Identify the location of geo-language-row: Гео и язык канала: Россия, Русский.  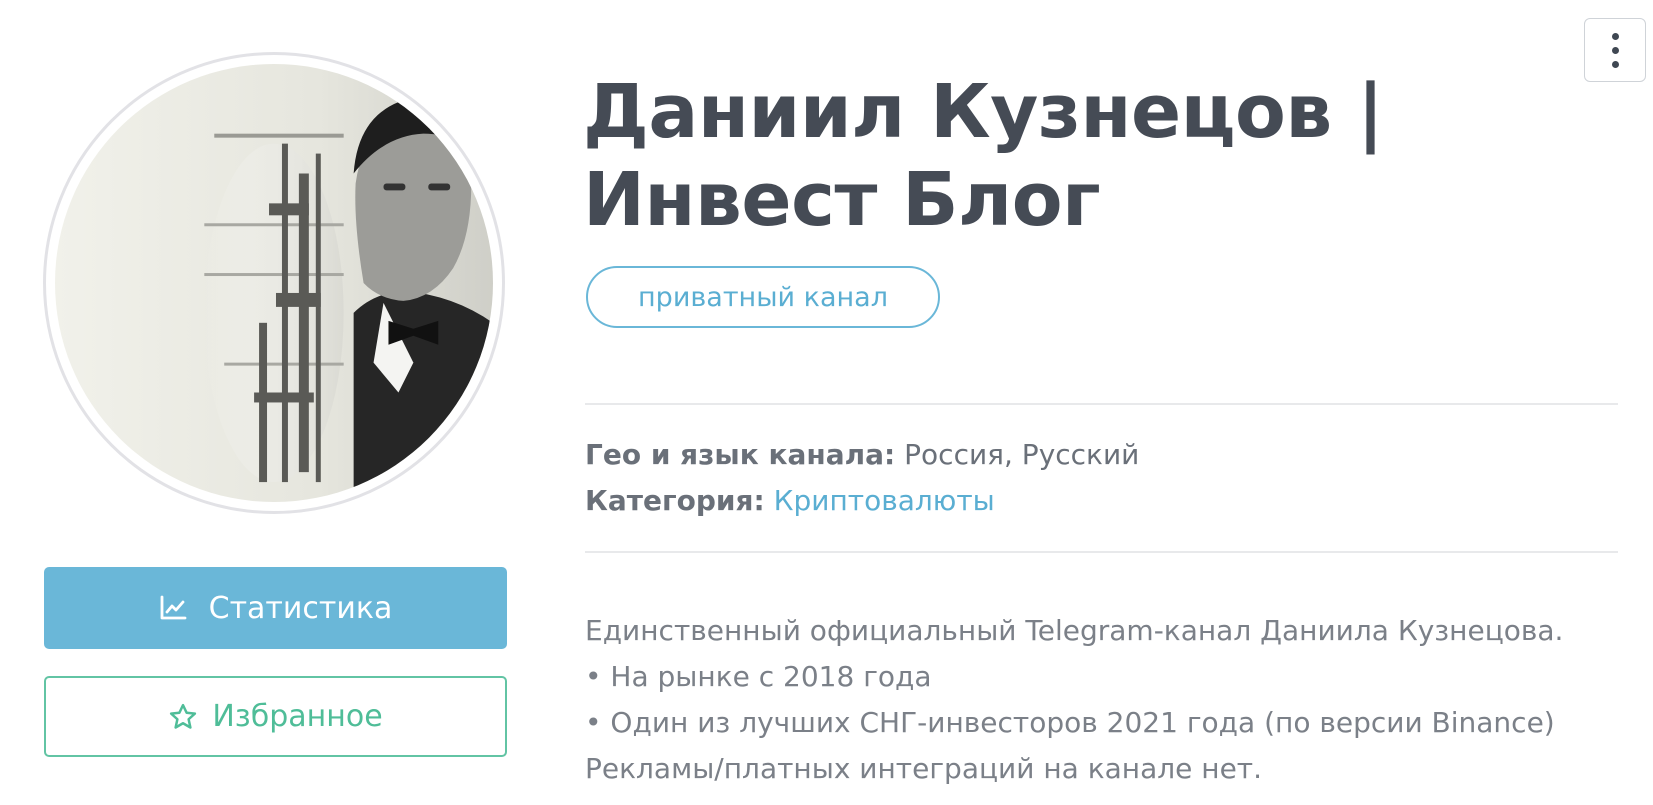
(862, 454).